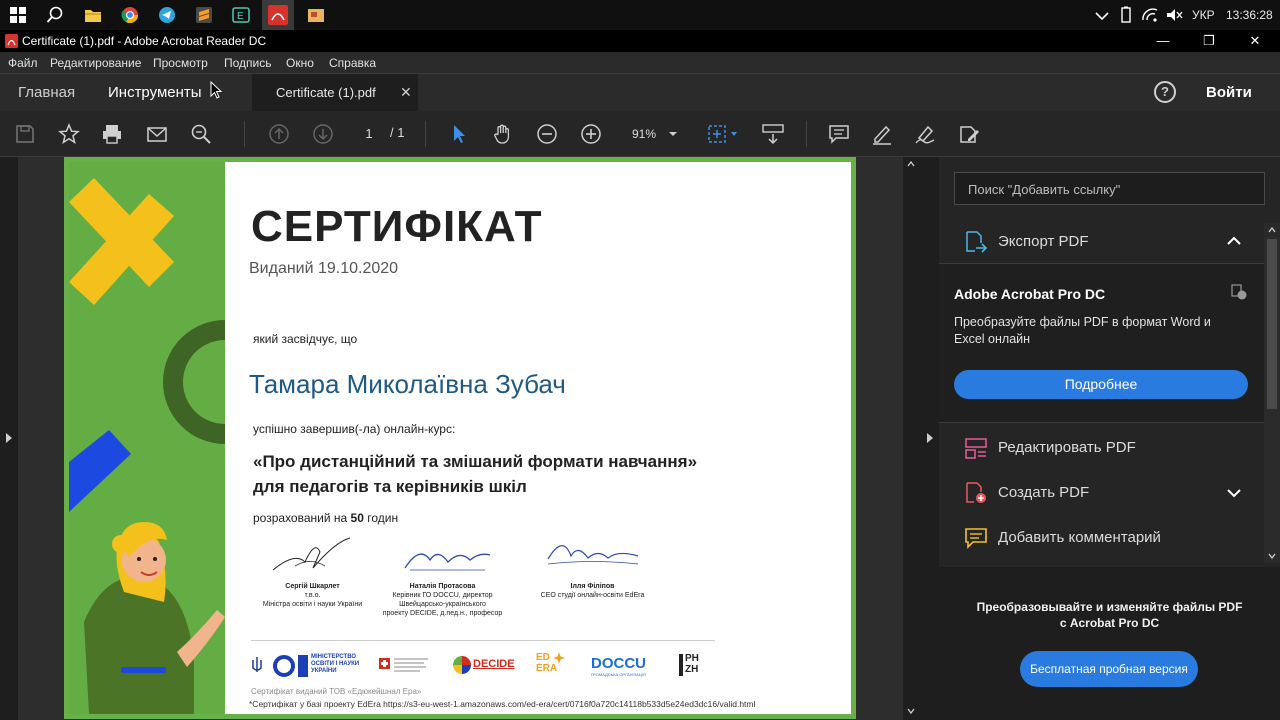  Describe the element at coordinates (1101, 384) in the screenshot. I see `promo-more-button: Подробнее` at that location.